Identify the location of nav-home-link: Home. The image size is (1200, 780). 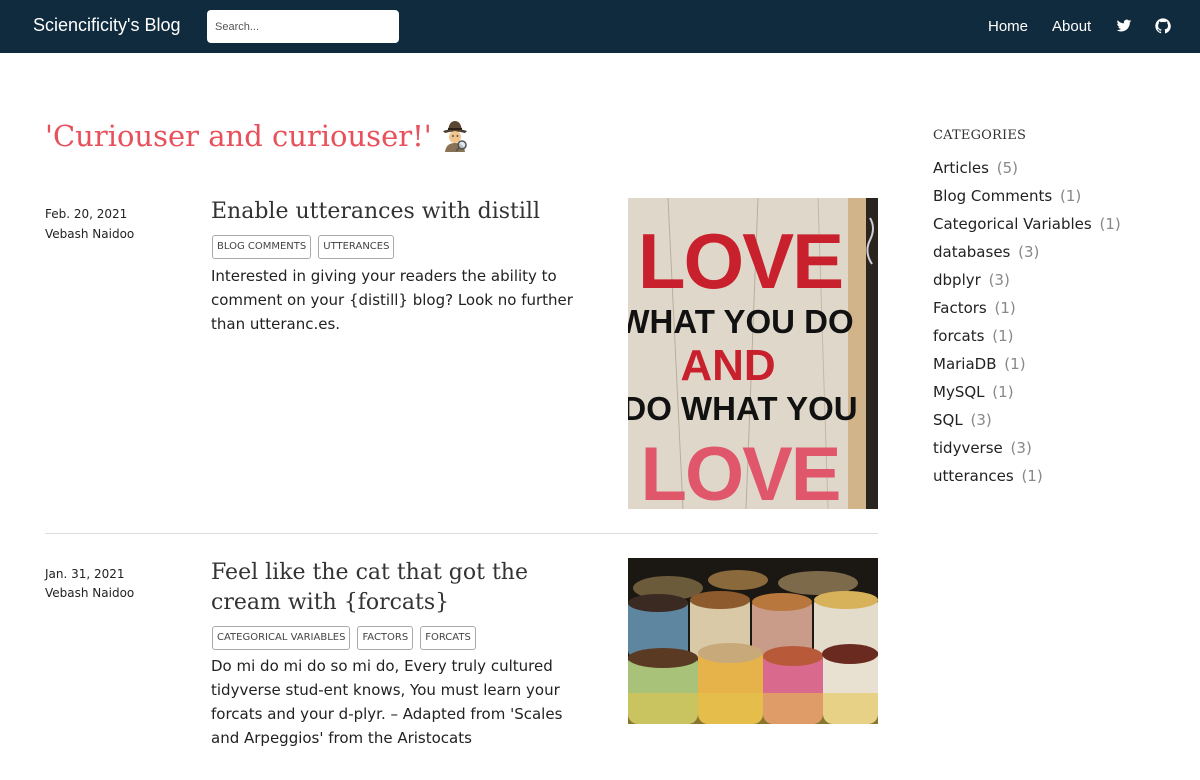
(1008, 26).